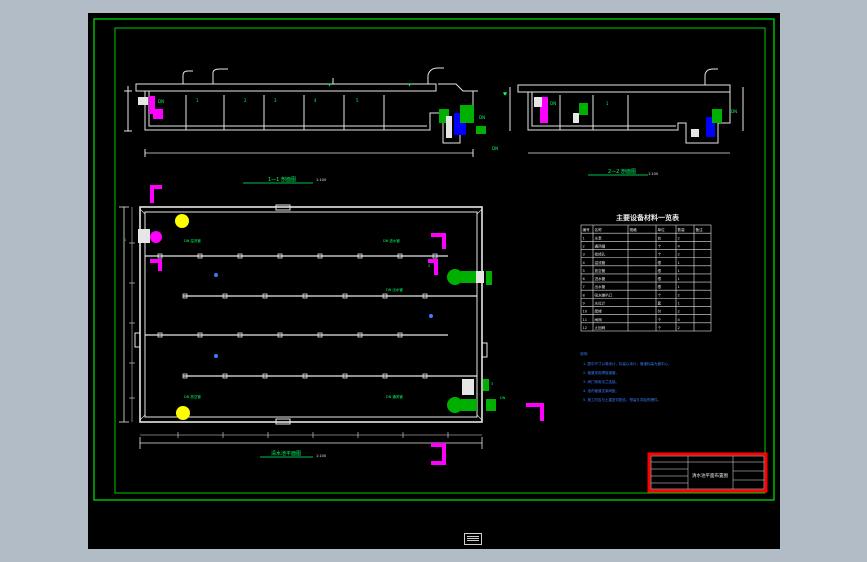 This screenshot has height=562, width=867. What do you see at coordinates (622, 399) in the screenshot?
I see `notes-line-5: 5. 施工时应与土建密切配合，预留孔洞及预埋件。` at bounding box center [622, 399].